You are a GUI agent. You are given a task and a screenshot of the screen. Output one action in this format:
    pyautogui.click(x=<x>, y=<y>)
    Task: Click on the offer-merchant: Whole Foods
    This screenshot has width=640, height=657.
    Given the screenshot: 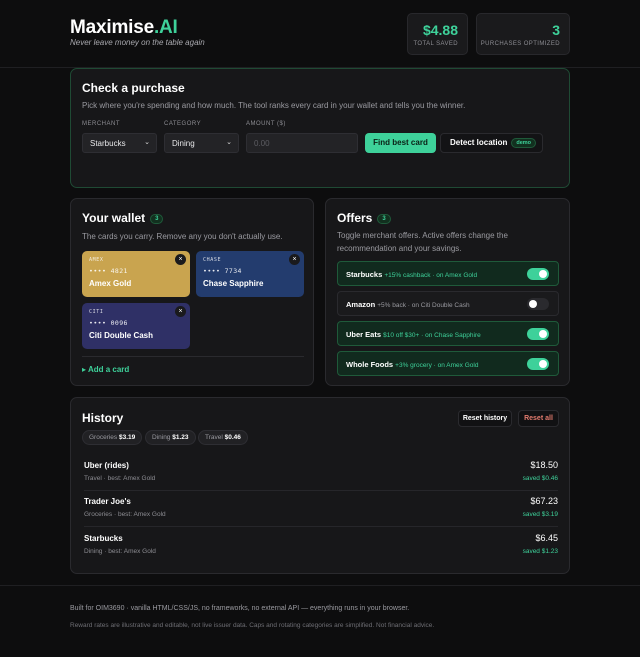 What is the action you would take?
    pyautogui.click(x=370, y=364)
    